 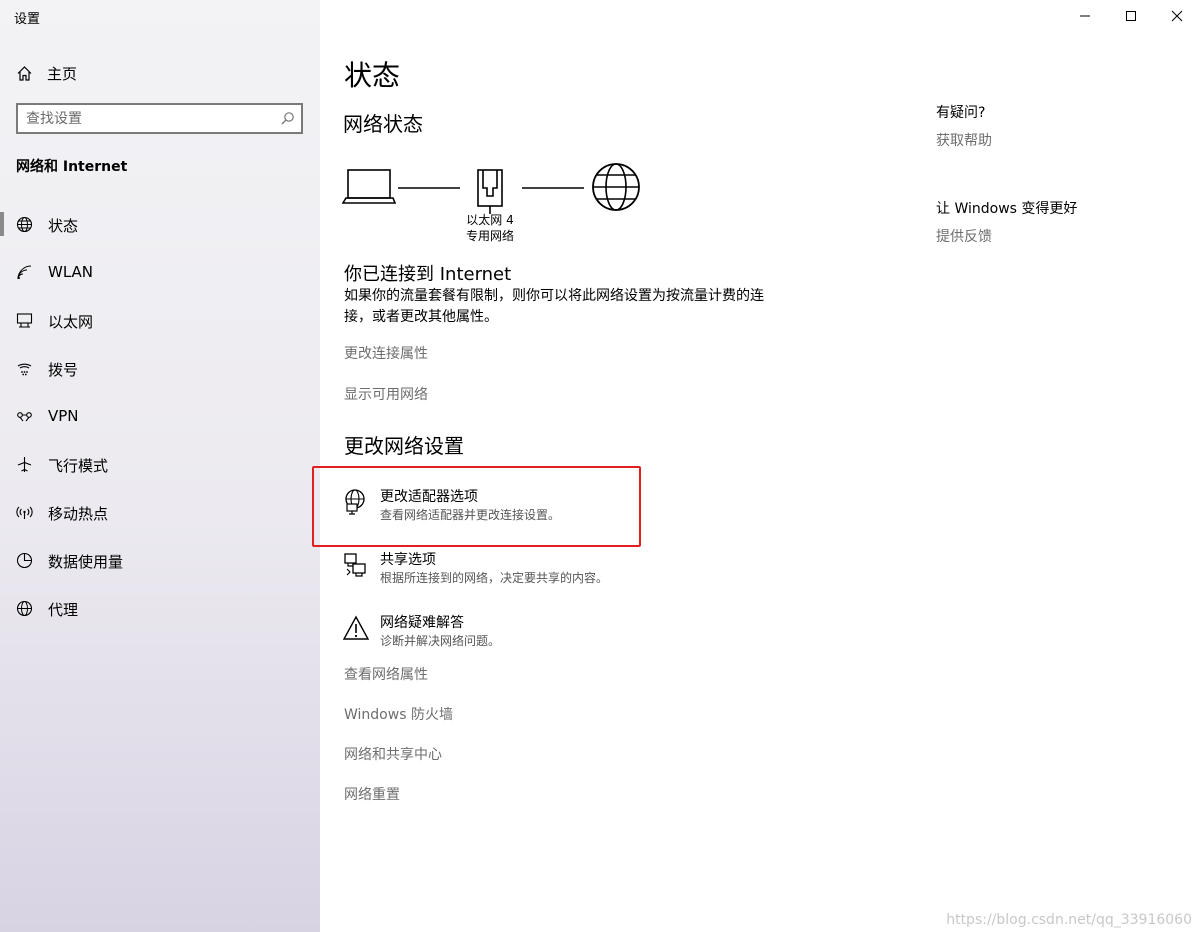 What do you see at coordinates (961, 113) in the screenshot?
I see `question-heading: 有疑问?` at bounding box center [961, 113].